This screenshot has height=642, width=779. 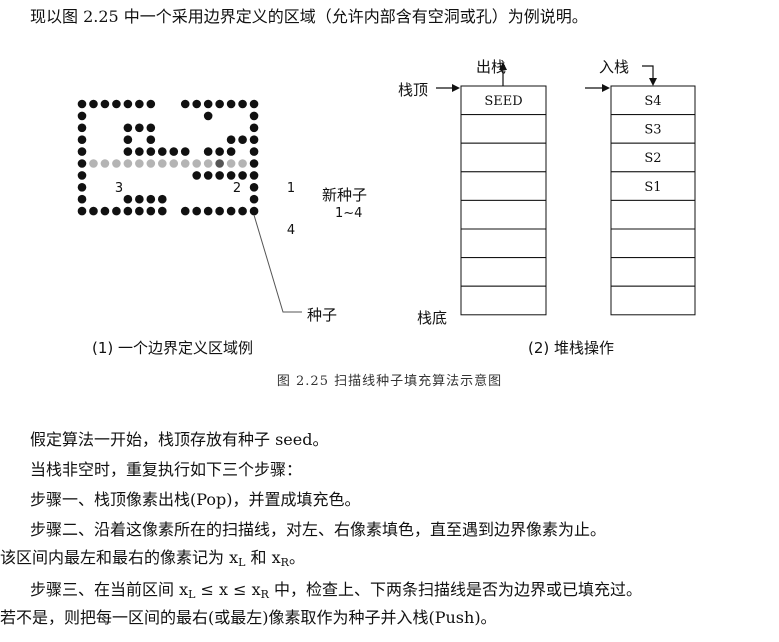 What do you see at coordinates (318, 529) in the screenshot?
I see `paragraph-4: 步骤二、沿着这像素所在的扫描线，对左、右像素填色，直至遇到边界像素为止。` at bounding box center [318, 529].